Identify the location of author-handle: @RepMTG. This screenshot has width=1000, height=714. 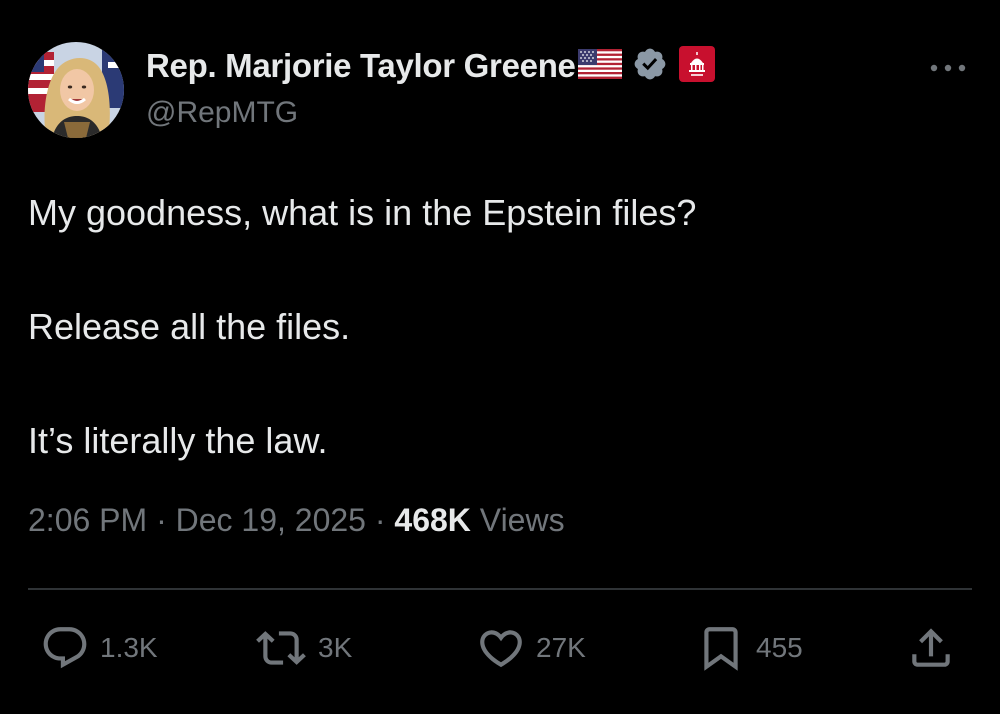
(222, 113).